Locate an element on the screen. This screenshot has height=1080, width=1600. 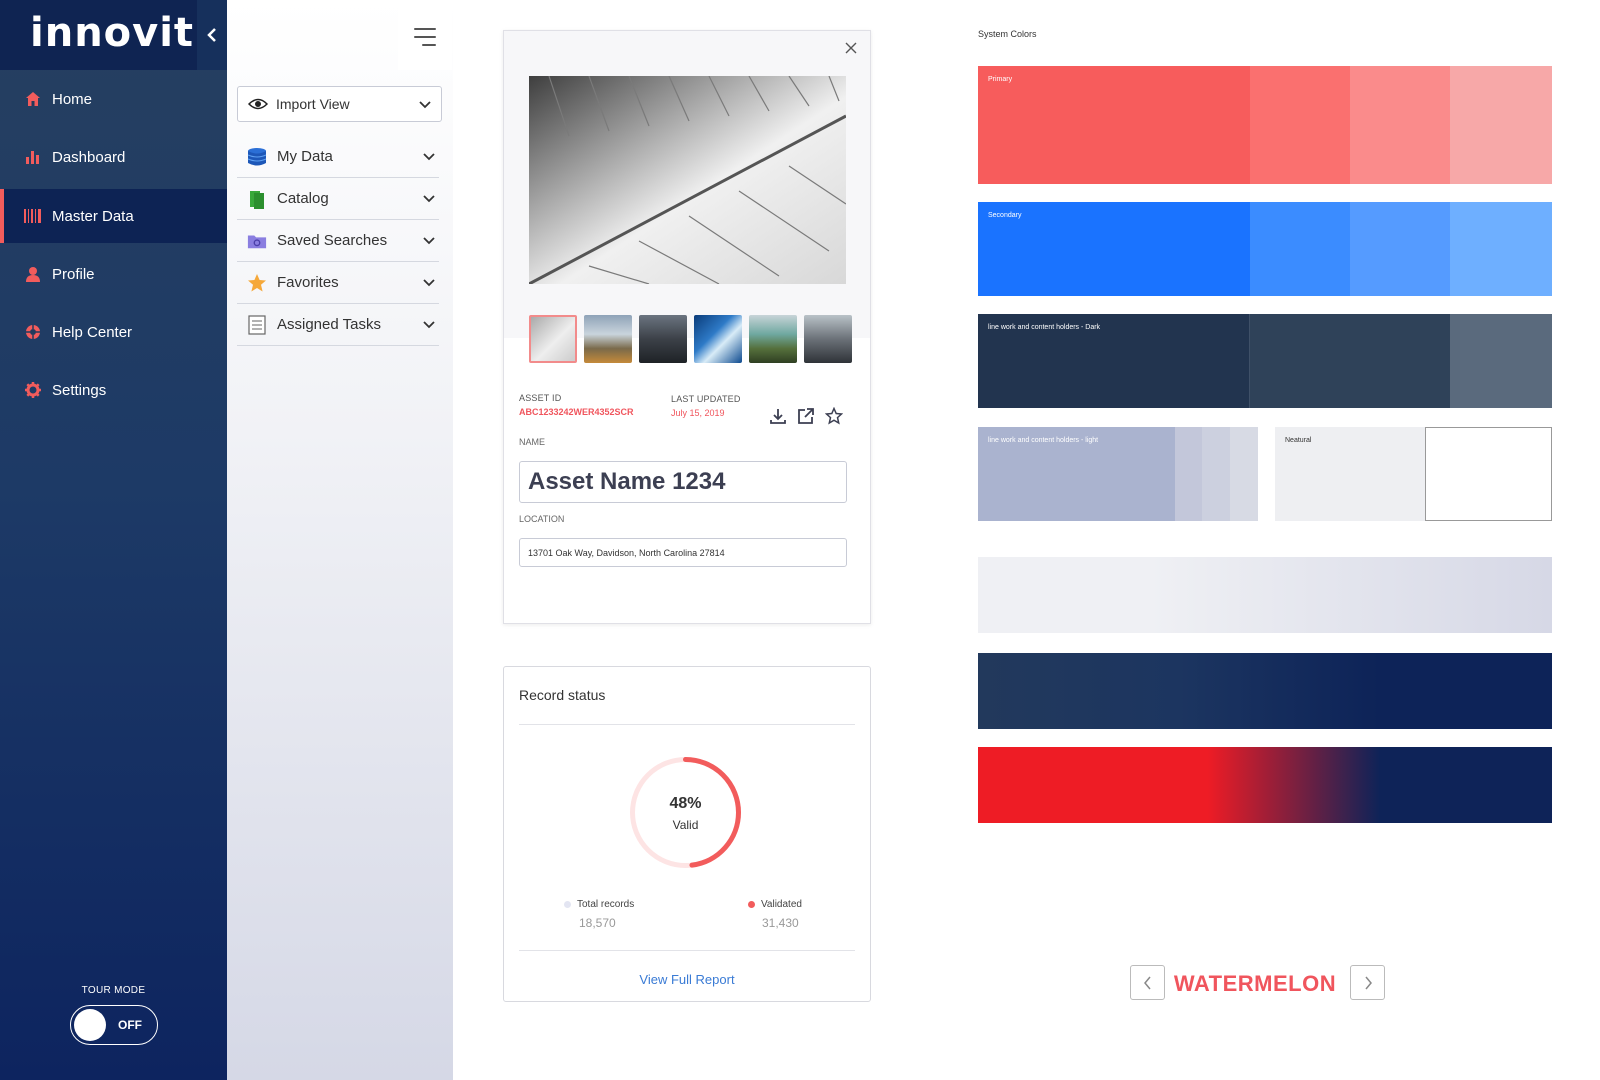
close-button is located at coordinates (852, 49).